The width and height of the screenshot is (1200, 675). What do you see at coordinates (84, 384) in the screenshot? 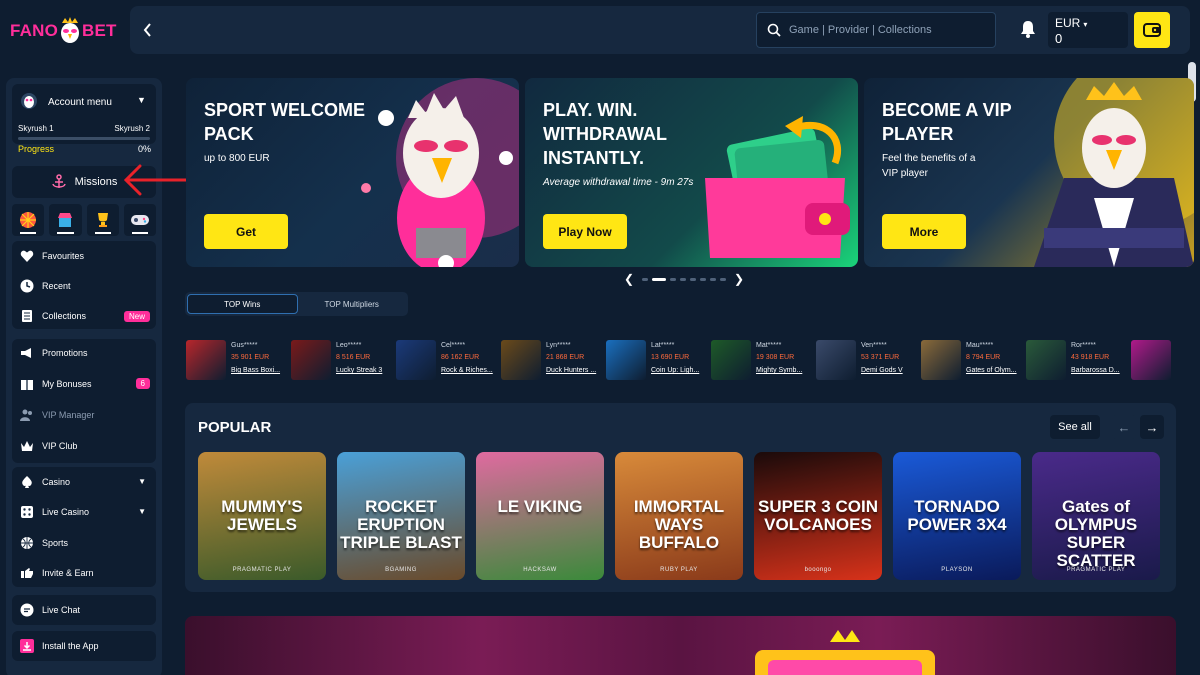
I see `sidebar-item-my-bonuses: My Bonuses 6` at bounding box center [84, 384].